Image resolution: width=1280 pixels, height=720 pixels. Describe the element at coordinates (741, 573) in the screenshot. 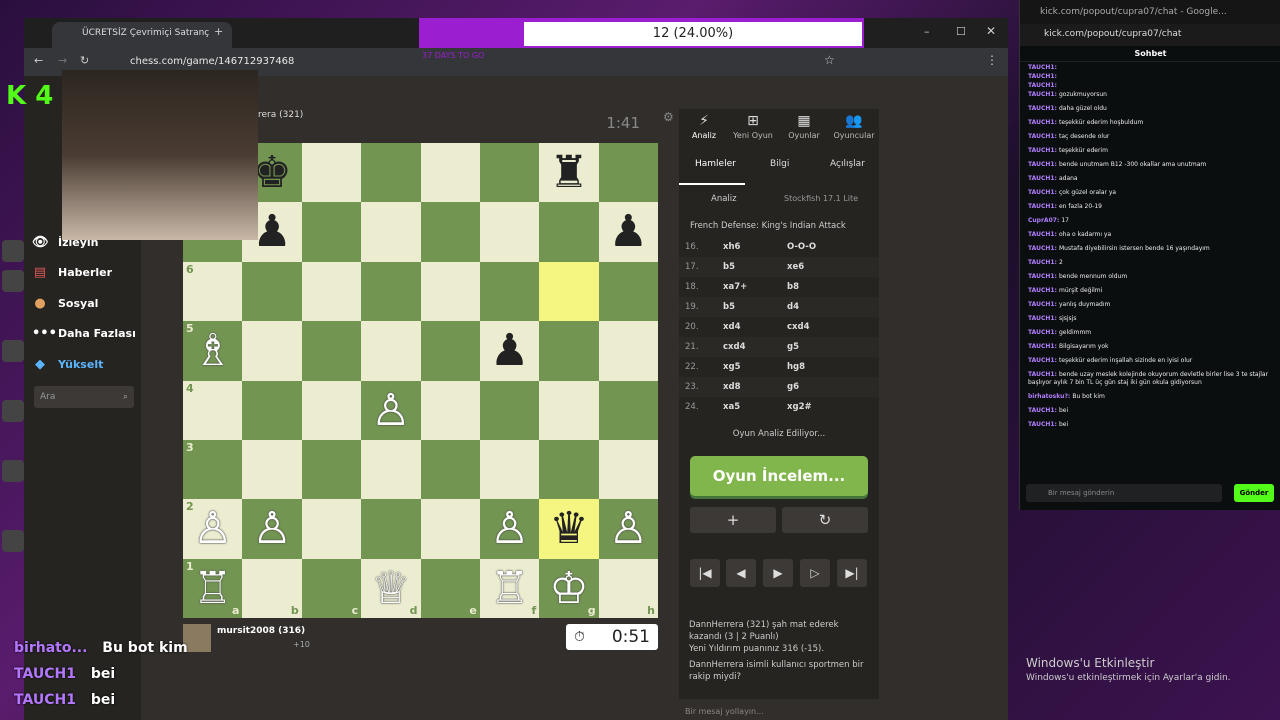

I see `prev-move-button: ◀` at that location.